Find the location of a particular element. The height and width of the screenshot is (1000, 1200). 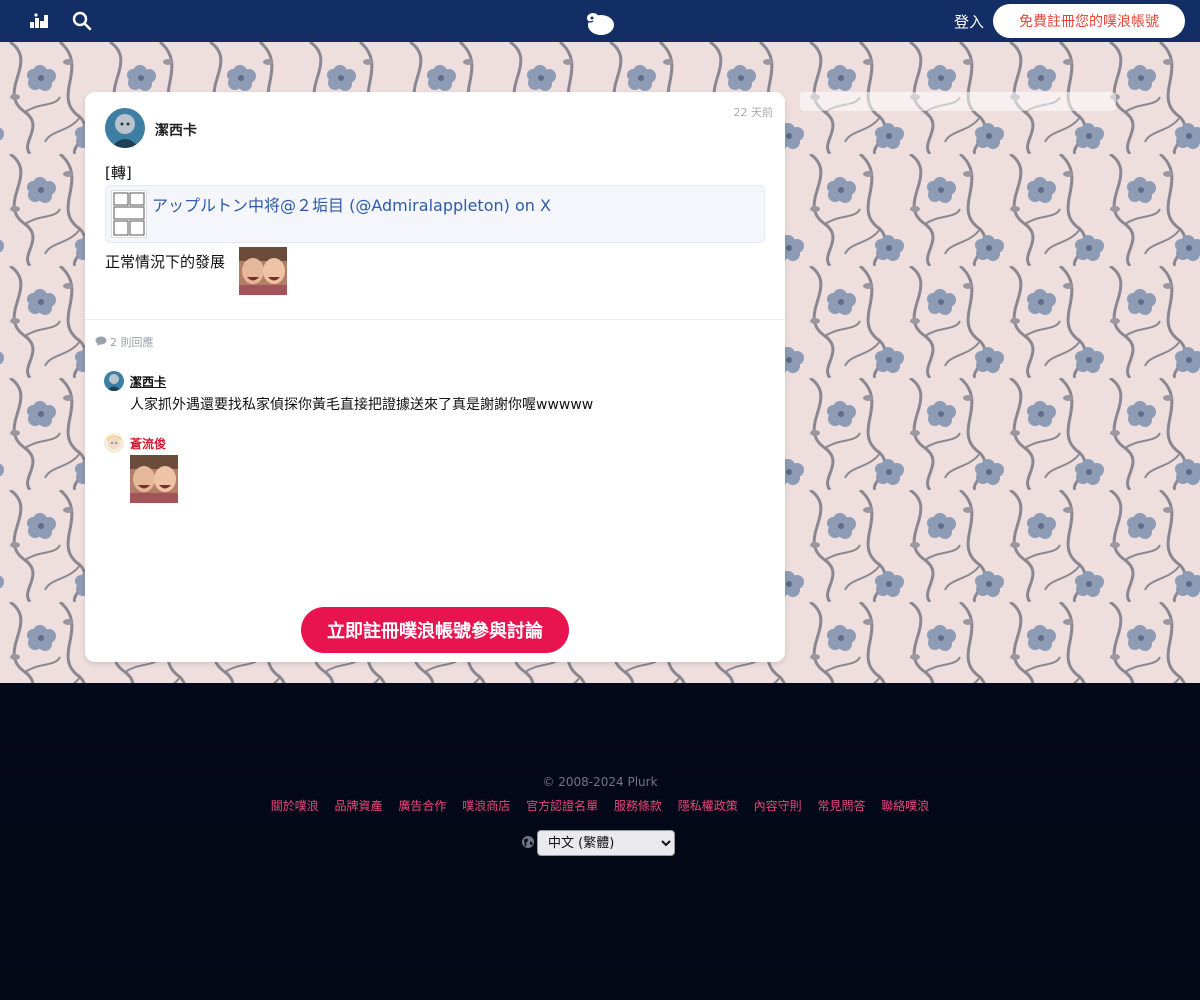

plurk-logo-icon is located at coordinates (600, 23).